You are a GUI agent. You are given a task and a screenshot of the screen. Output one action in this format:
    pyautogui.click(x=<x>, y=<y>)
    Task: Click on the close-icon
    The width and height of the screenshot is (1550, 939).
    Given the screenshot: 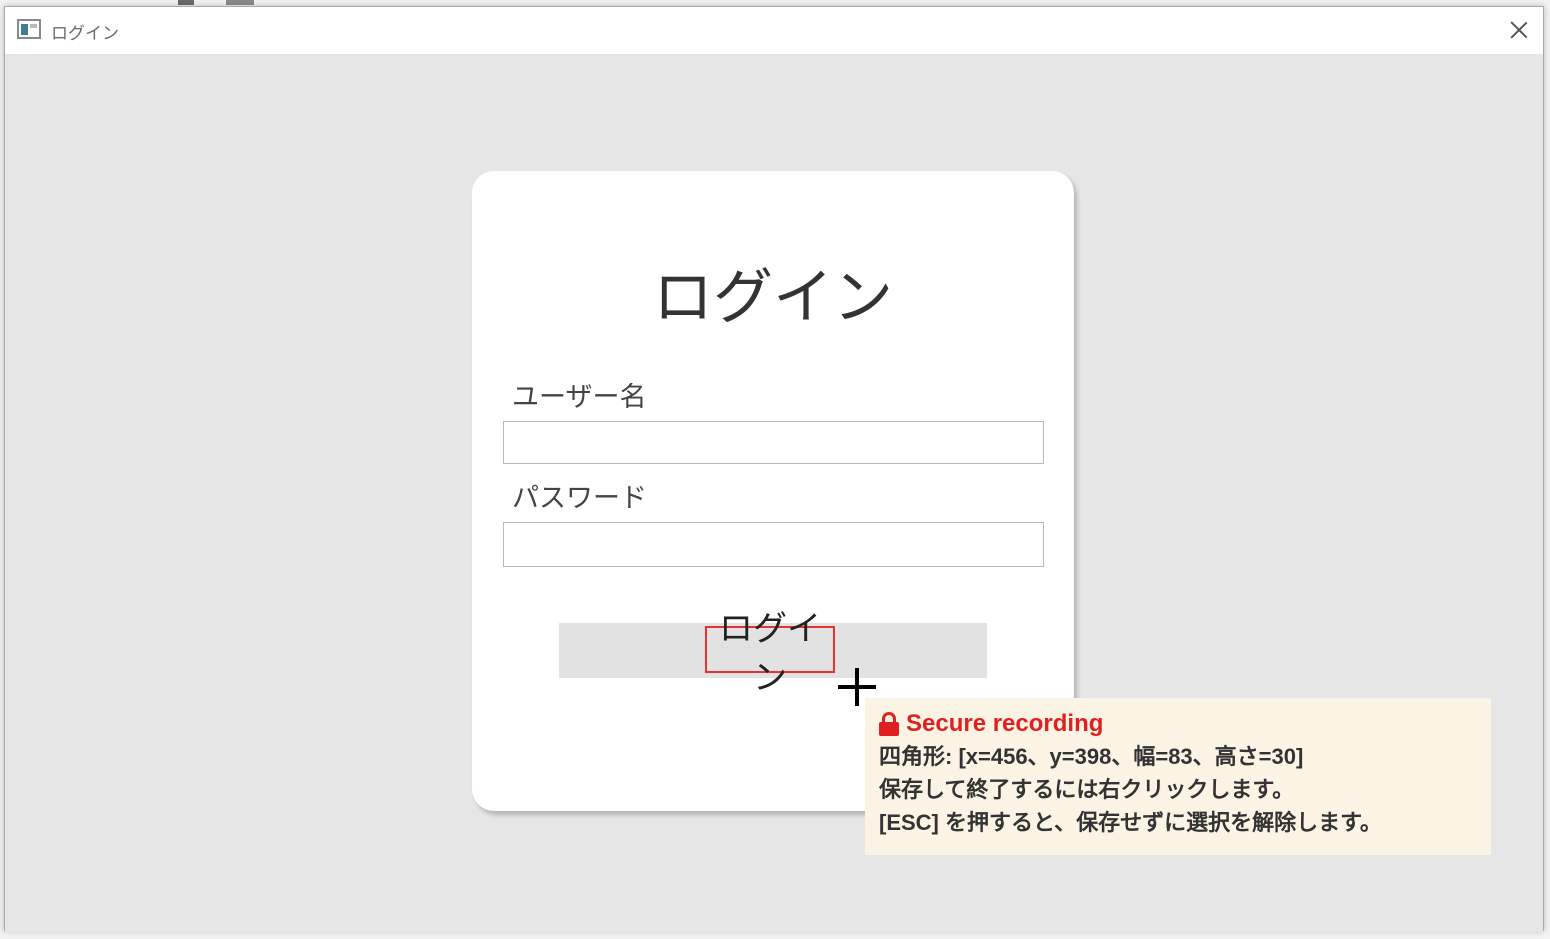 What is the action you would take?
    pyautogui.click(x=1519, y=29)
    